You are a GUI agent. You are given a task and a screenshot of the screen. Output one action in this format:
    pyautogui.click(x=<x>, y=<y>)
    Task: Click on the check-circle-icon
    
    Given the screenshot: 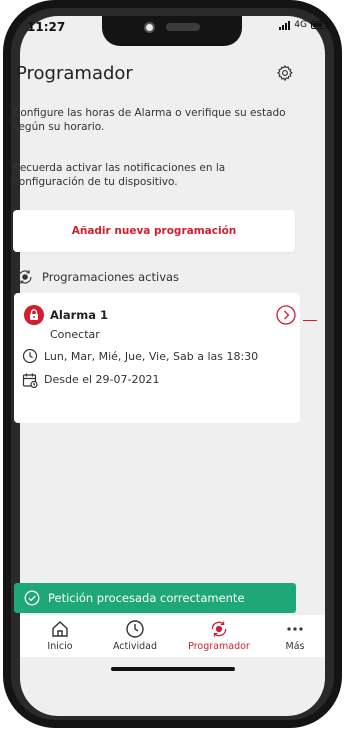 What is the action you would take?
    pyautogui.click(x=32, y=598)
    